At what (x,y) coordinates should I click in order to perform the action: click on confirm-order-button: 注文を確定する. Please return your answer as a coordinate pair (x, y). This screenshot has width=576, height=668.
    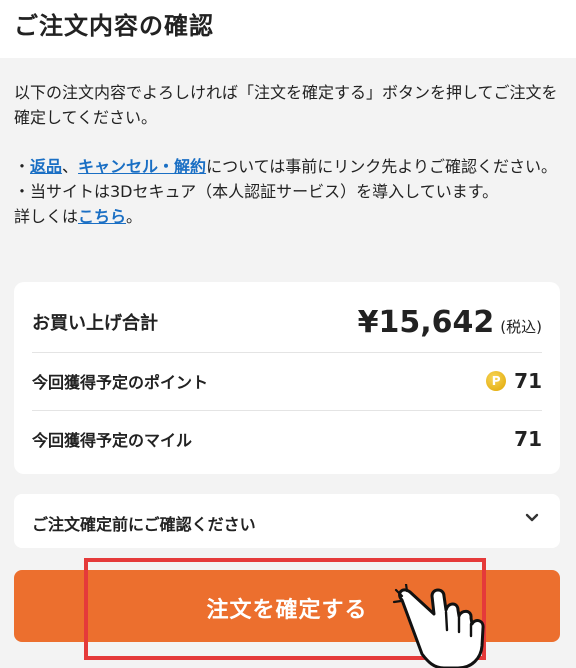
    Looking at the image, I should click on (287, 606).